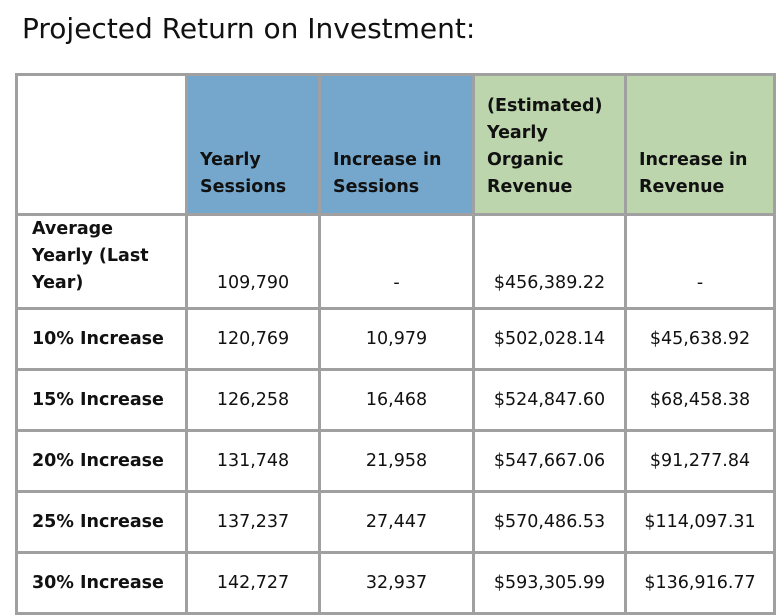  Describe the element at coordinates (101, 144) in the screenshot. I see `header-corner` at that location.